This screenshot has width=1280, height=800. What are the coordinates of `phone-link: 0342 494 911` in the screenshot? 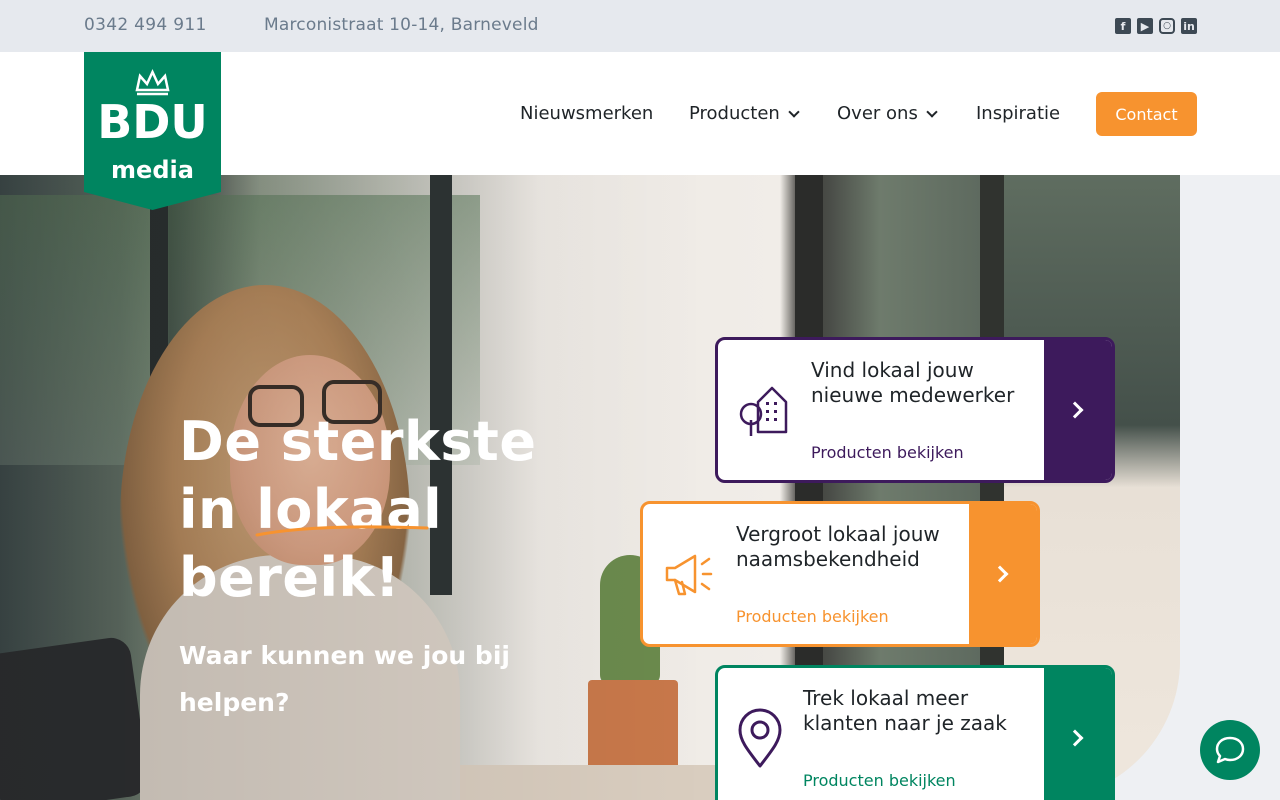 It's located at (145, 25).